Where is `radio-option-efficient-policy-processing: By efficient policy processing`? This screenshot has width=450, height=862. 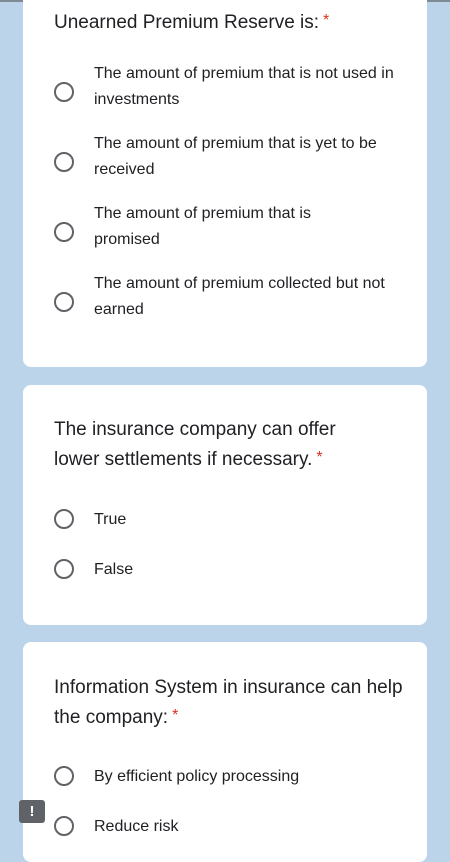
radio-option-efficient-policy-processing: By efficient policy processing is located at coordinates (230, 777).